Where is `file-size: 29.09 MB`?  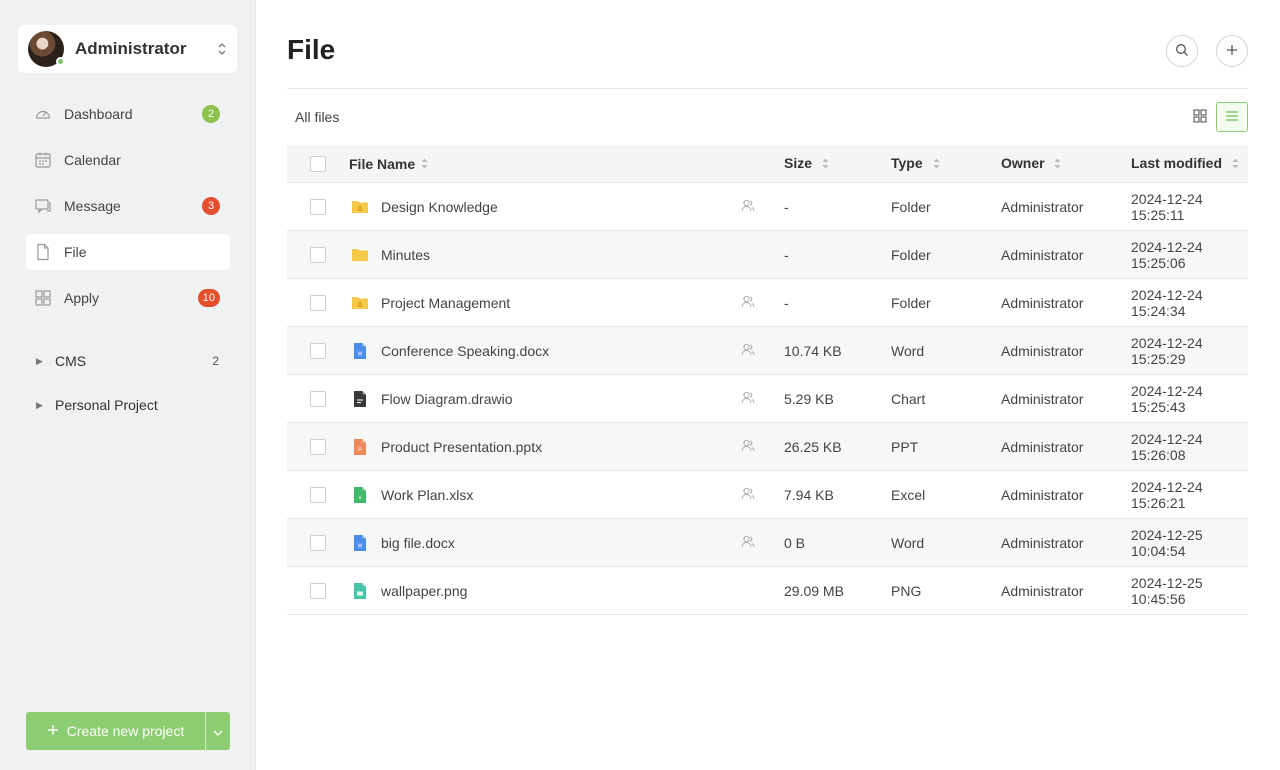 file-size: 29.09 MB is located at coordinates (814, 590).